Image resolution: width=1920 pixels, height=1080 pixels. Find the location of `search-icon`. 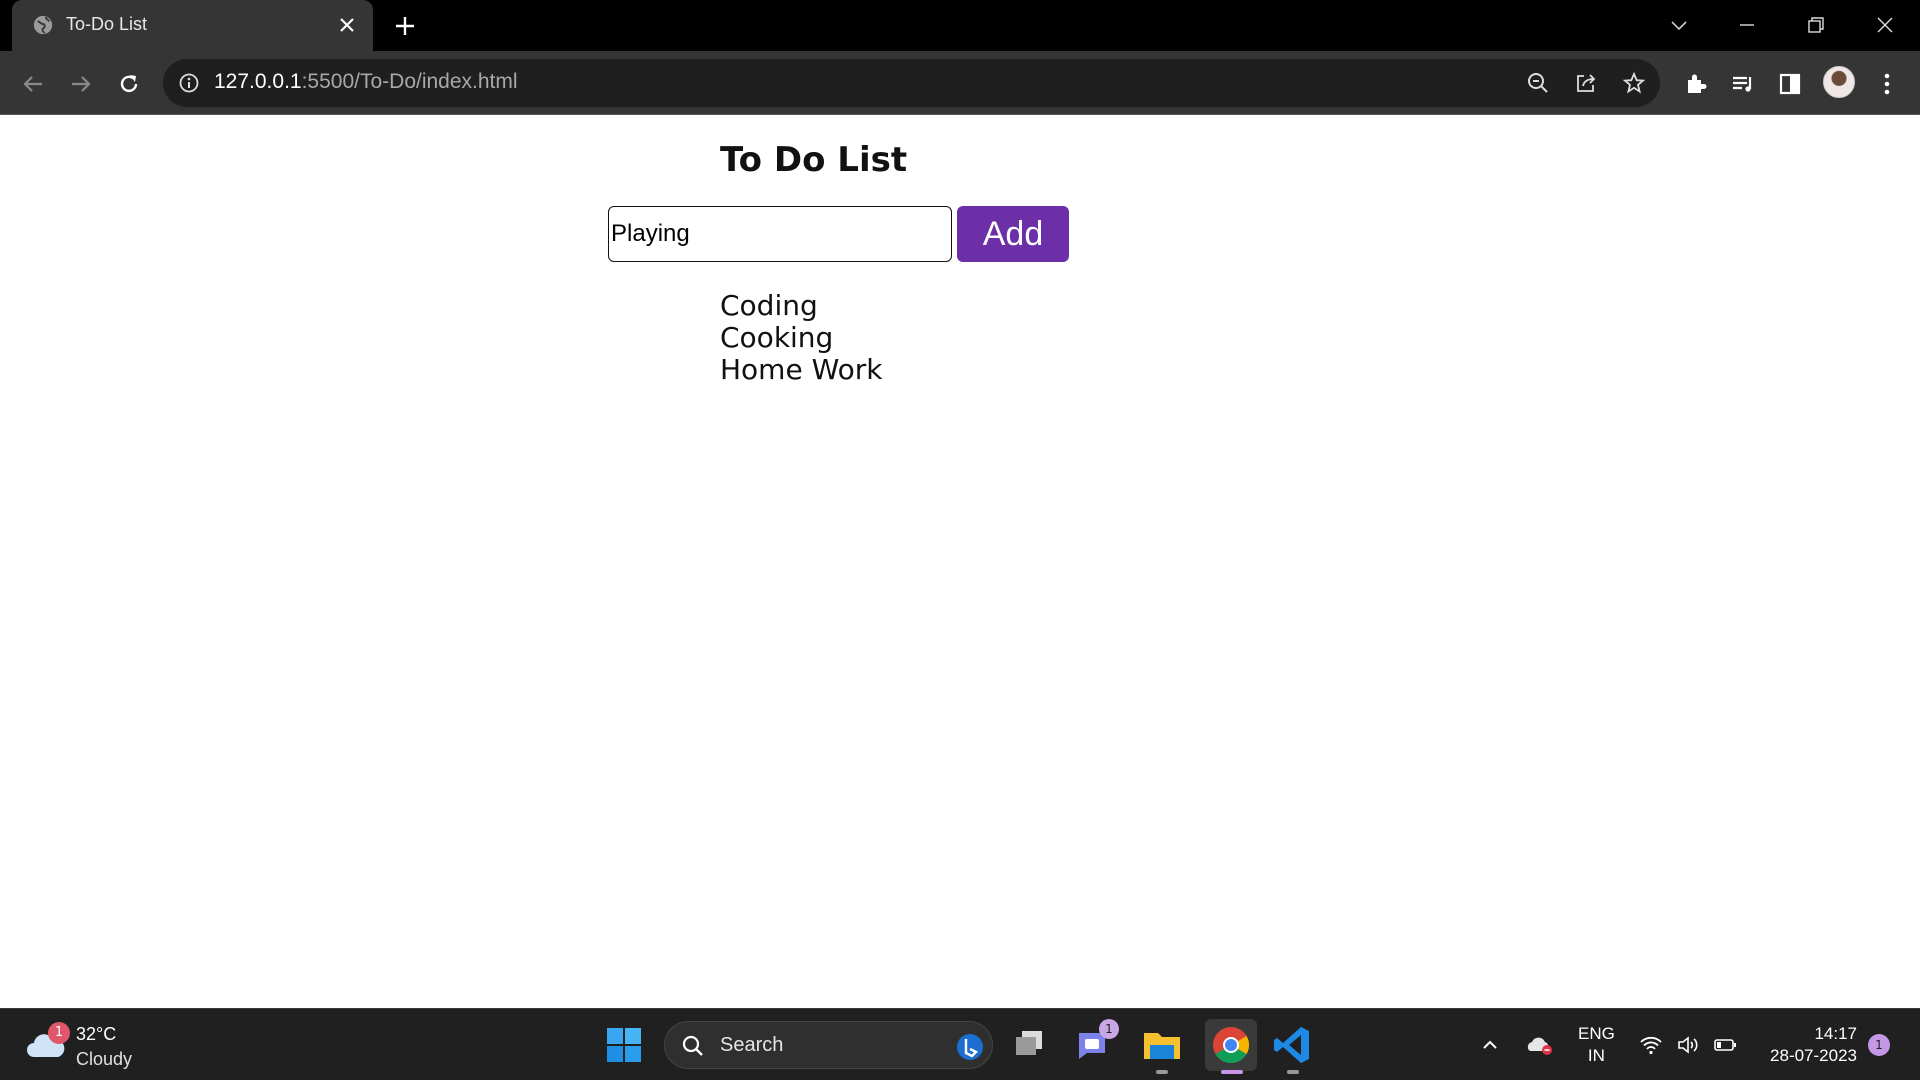

search-icon is located at coordinates (692, 1045).